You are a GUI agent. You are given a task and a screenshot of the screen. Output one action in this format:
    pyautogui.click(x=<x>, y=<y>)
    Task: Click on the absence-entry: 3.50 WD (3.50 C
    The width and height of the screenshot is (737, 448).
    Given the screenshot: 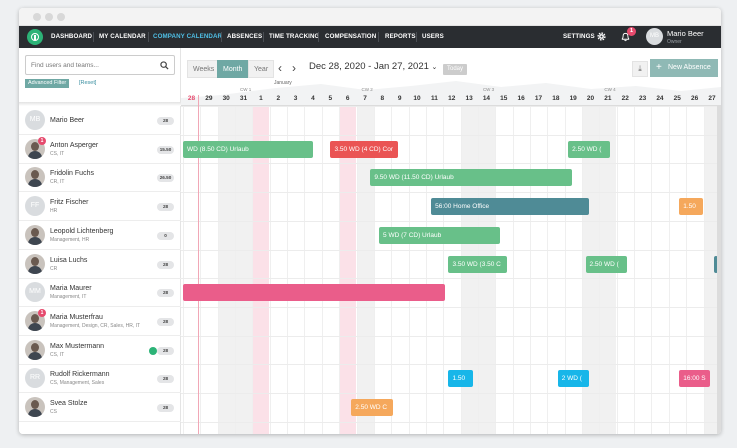 What is the action you would take?
    pyautogui.click(x=478, y=264)
    